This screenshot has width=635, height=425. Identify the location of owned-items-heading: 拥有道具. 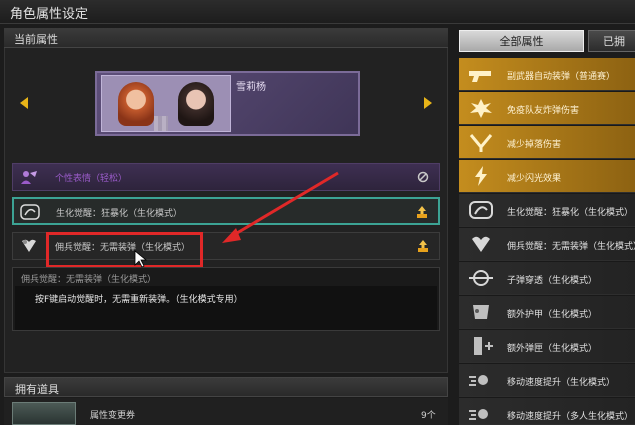
(37, 389).